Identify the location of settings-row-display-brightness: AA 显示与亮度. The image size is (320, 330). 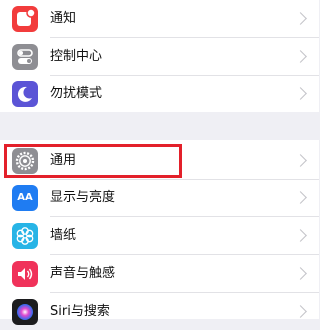
(159, 197).